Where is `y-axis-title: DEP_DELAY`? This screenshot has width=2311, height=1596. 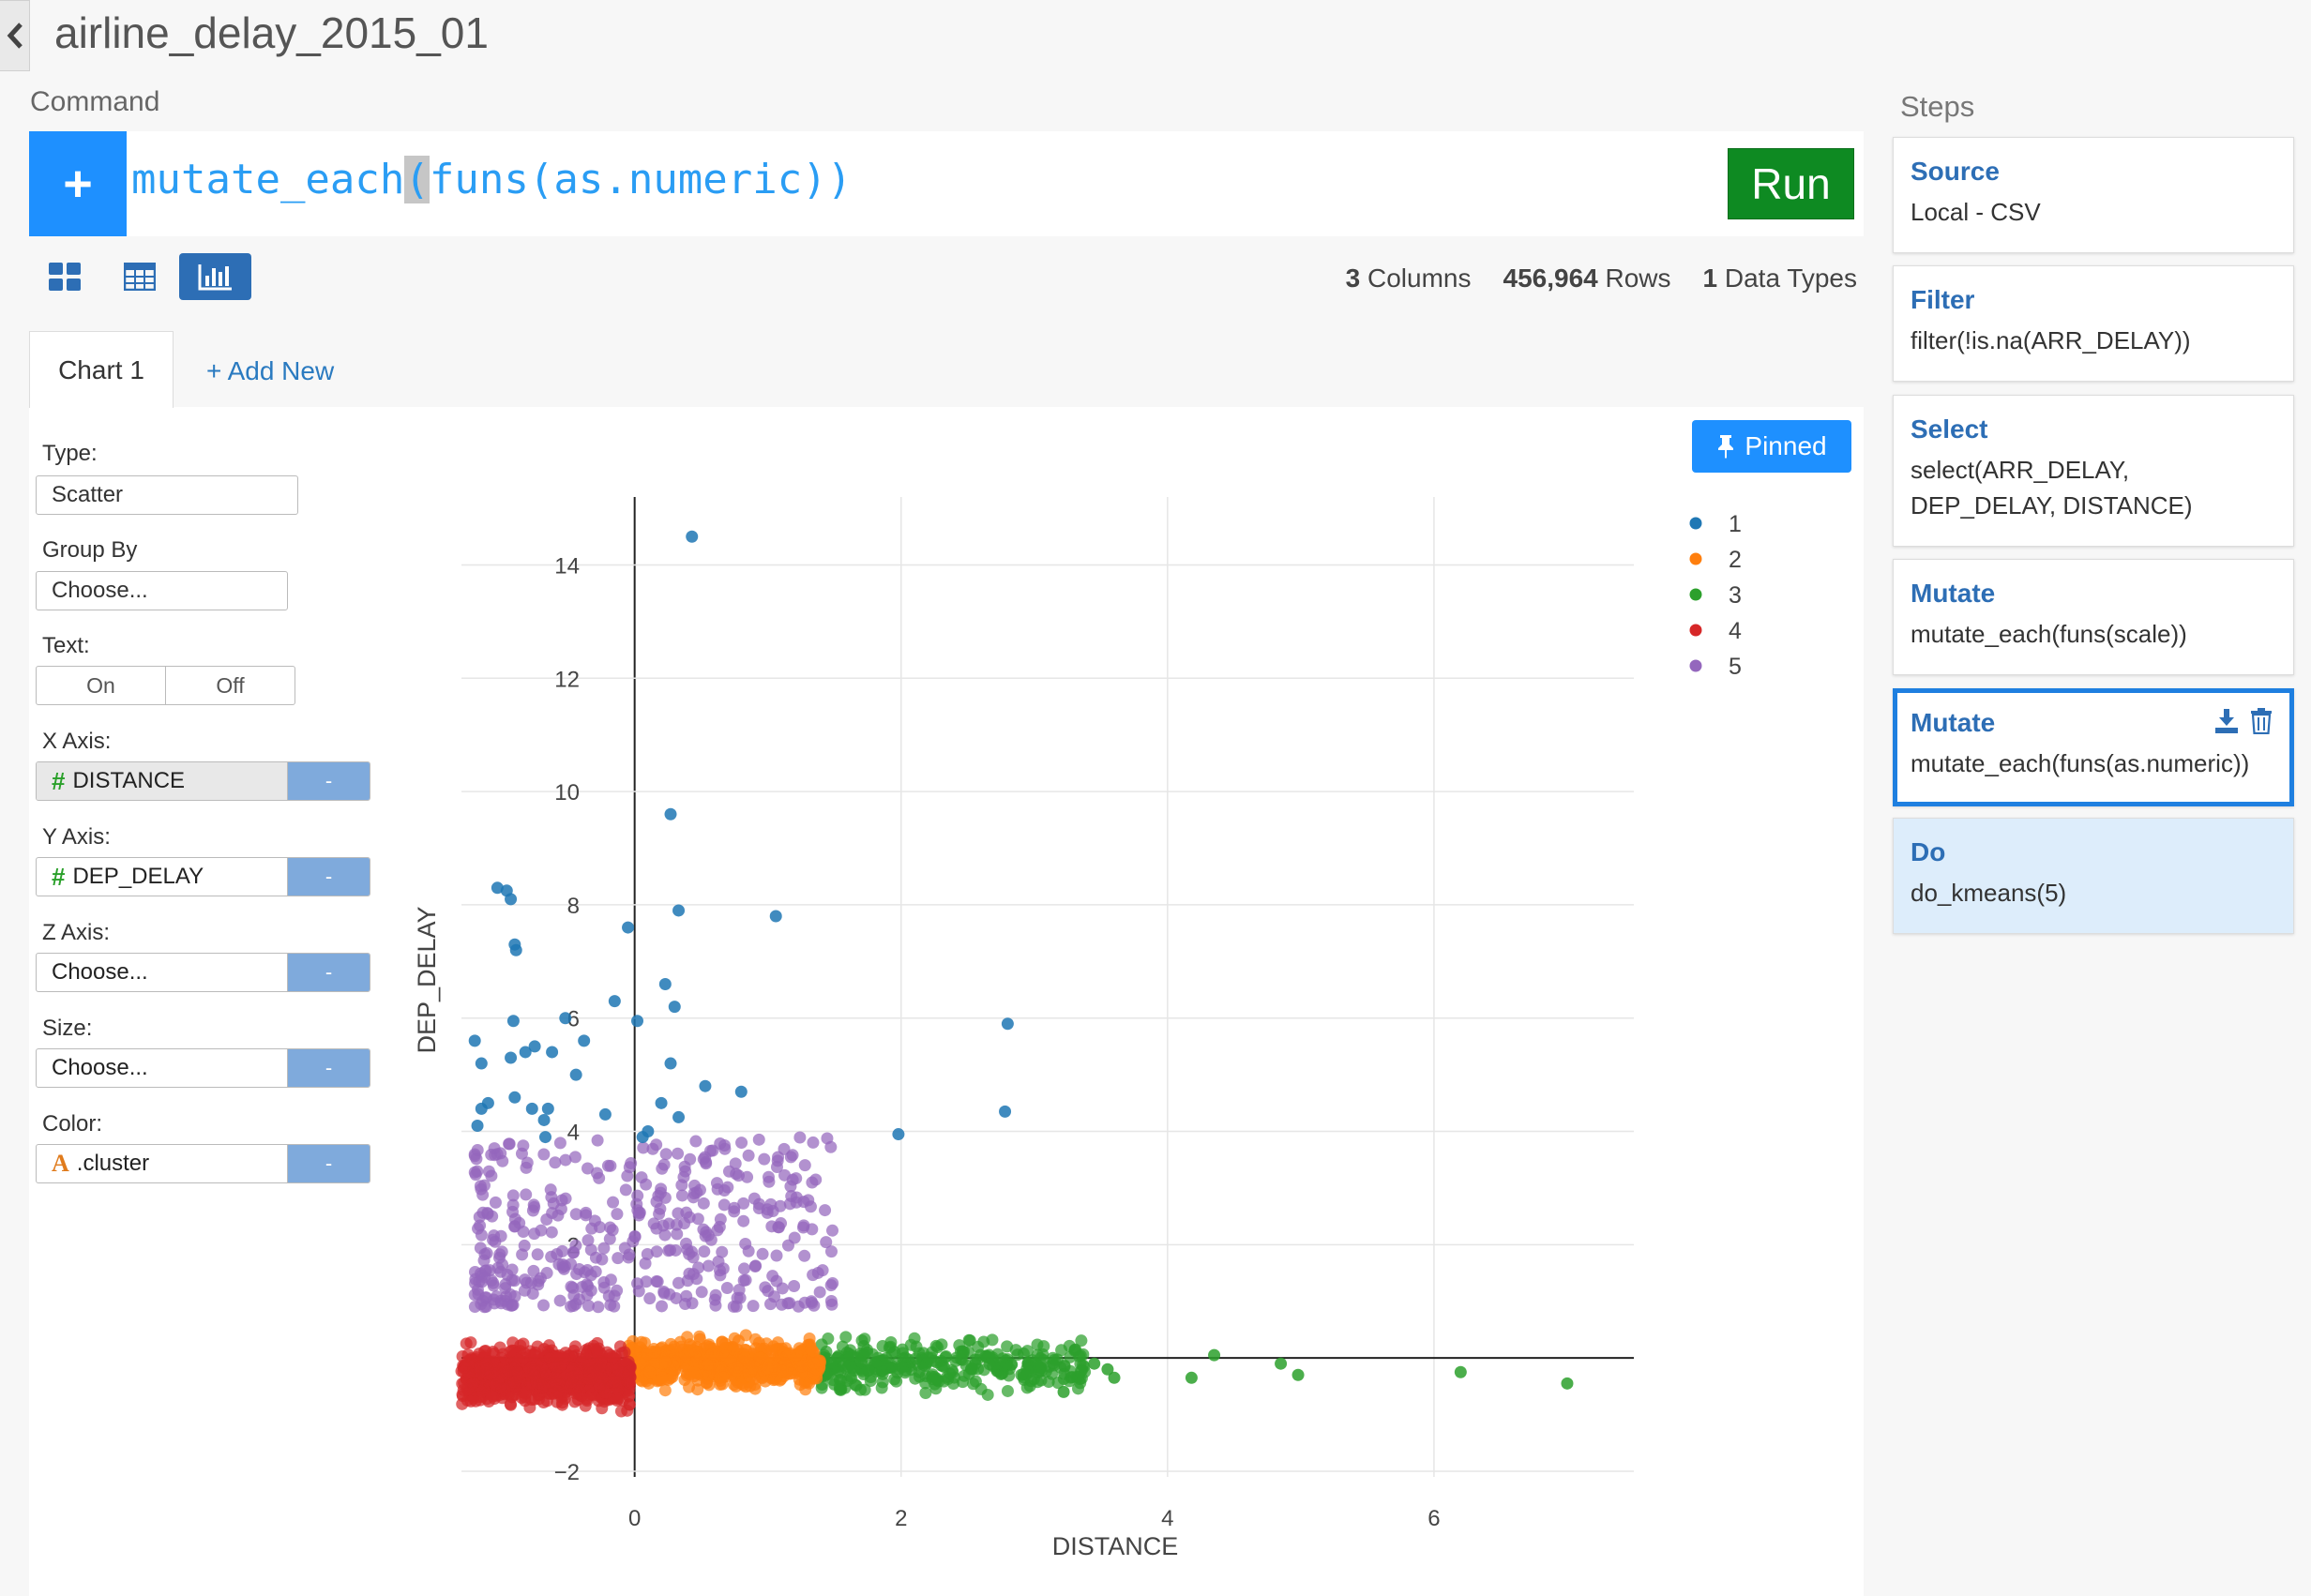
y-axis-title: DEP_DELAY is located at coordinates (427, 980).